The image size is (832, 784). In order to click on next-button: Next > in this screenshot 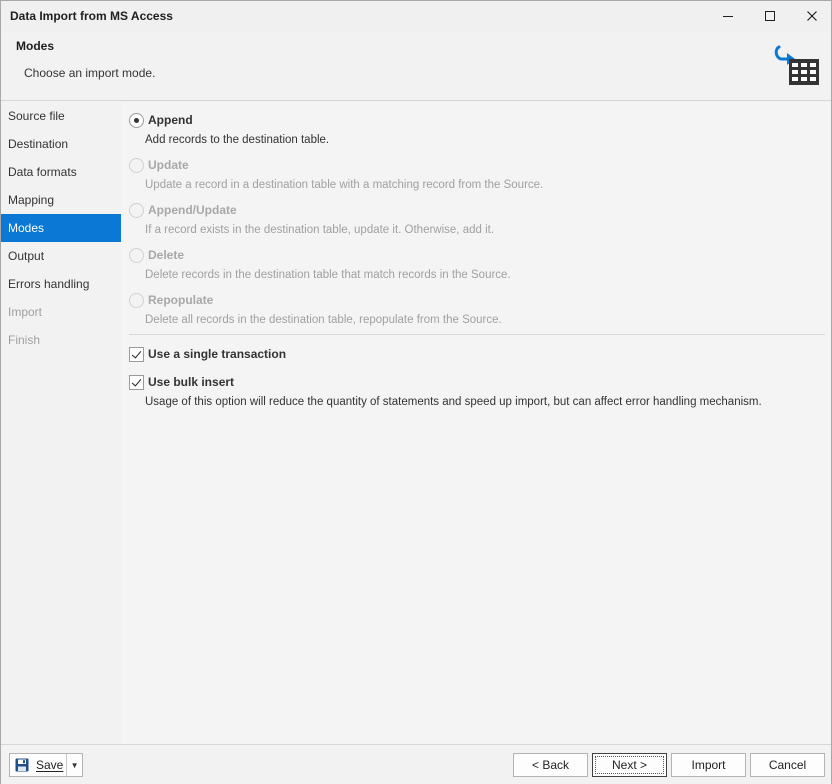, I will do `click(629, 765)`.